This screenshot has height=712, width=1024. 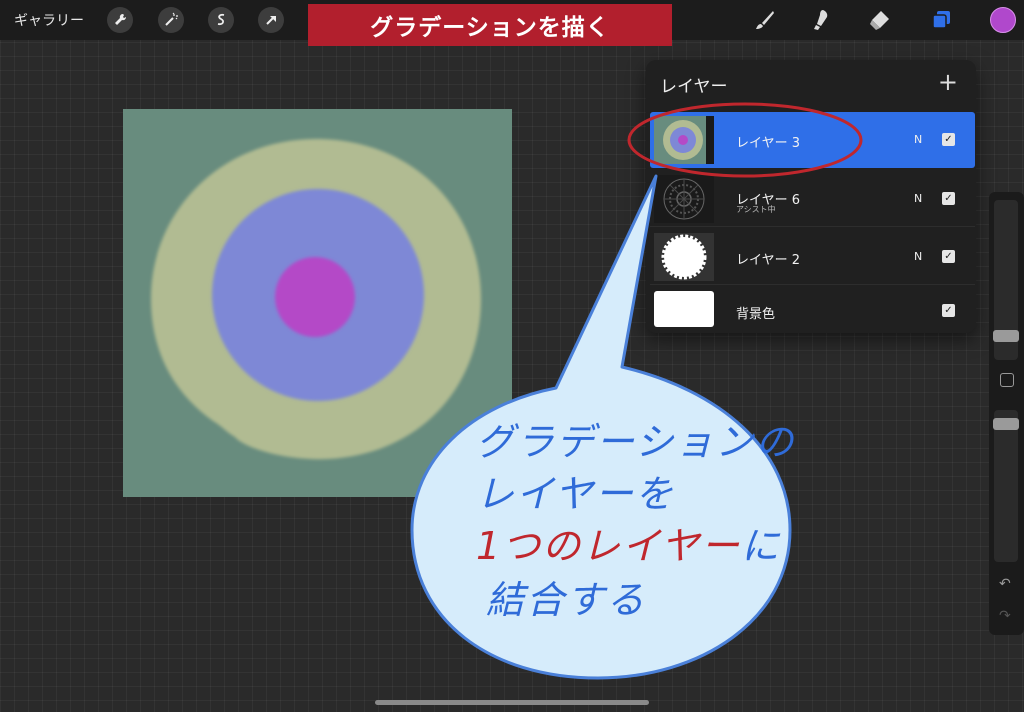 What do you see at coordinates (694, 87) in the screenshot?
I see `layers-panel-title: レイヤー` at bounding box center [694, 87].